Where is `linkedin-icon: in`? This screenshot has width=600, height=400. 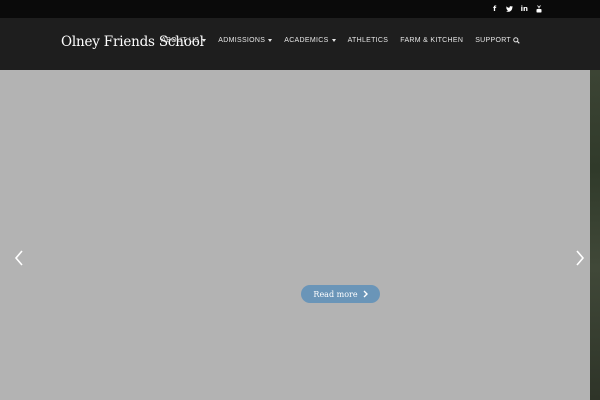 linkedin-icon: in is located at coordinates (524, 9).